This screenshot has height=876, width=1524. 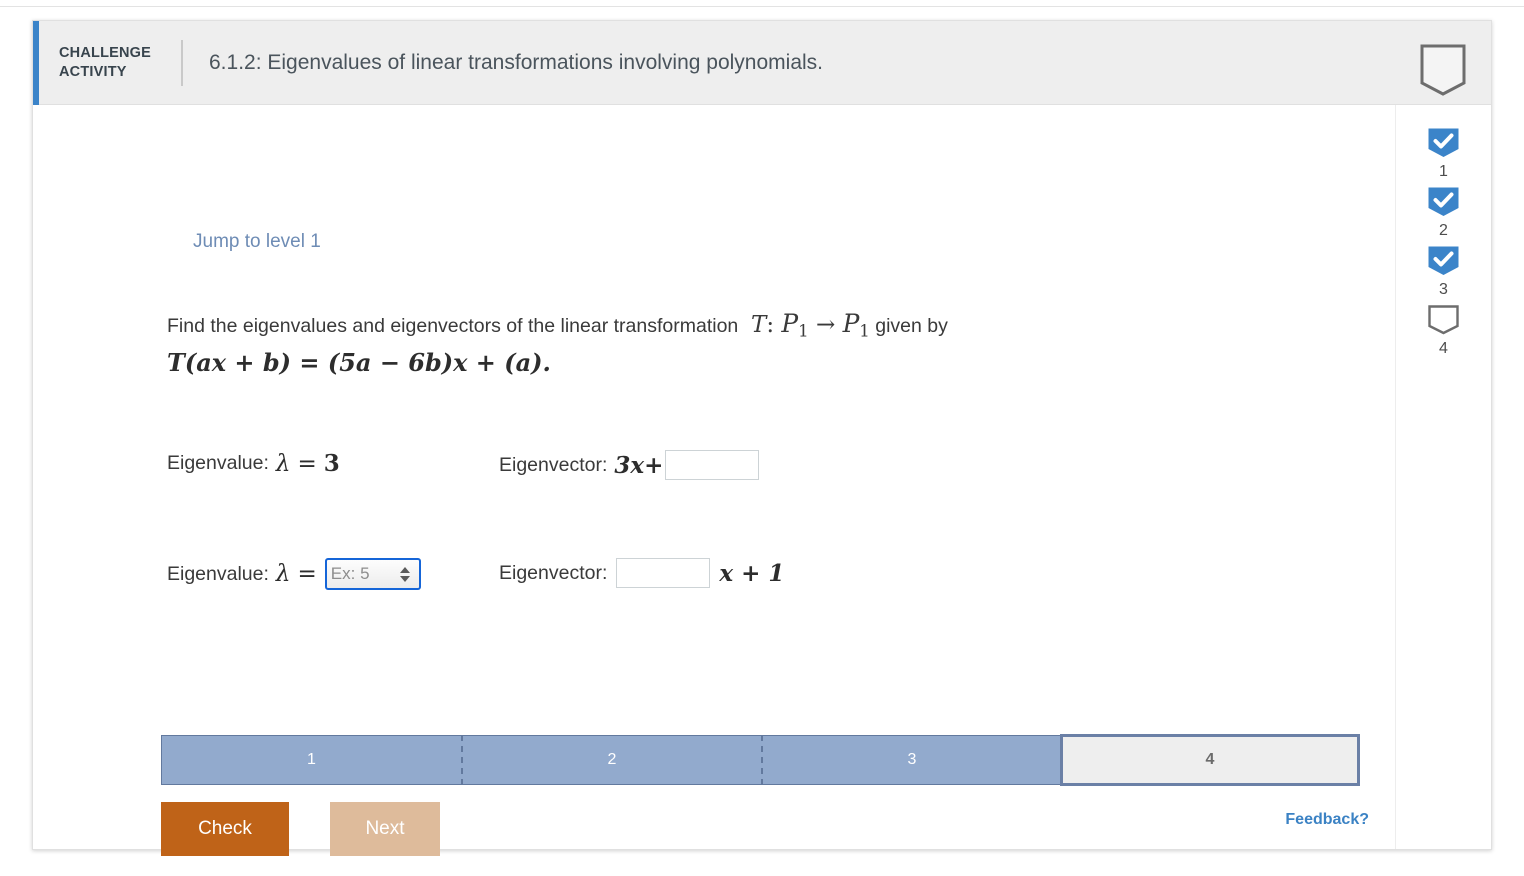 What do you see at coordinates (803, 331) in the screenshot?
I see `domain-subscript: 1` at bounding box center [803, 331].